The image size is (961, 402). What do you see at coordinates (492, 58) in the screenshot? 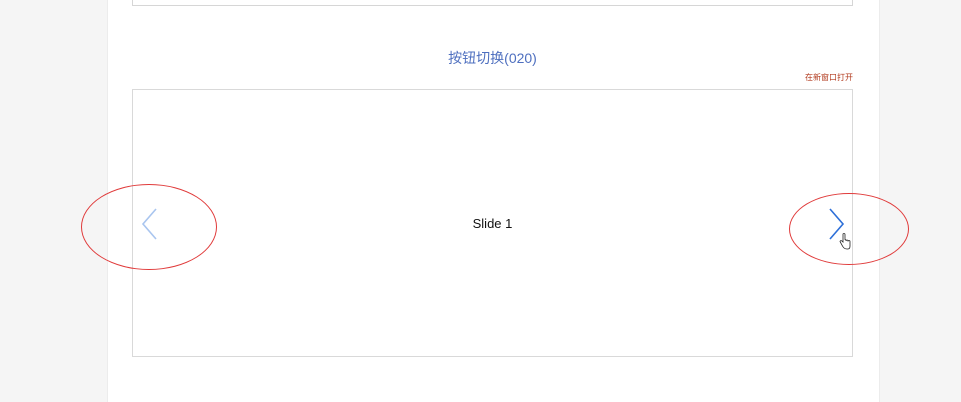
I see `section-title: 按钮切换(020)` at bounding box center [492, 58].